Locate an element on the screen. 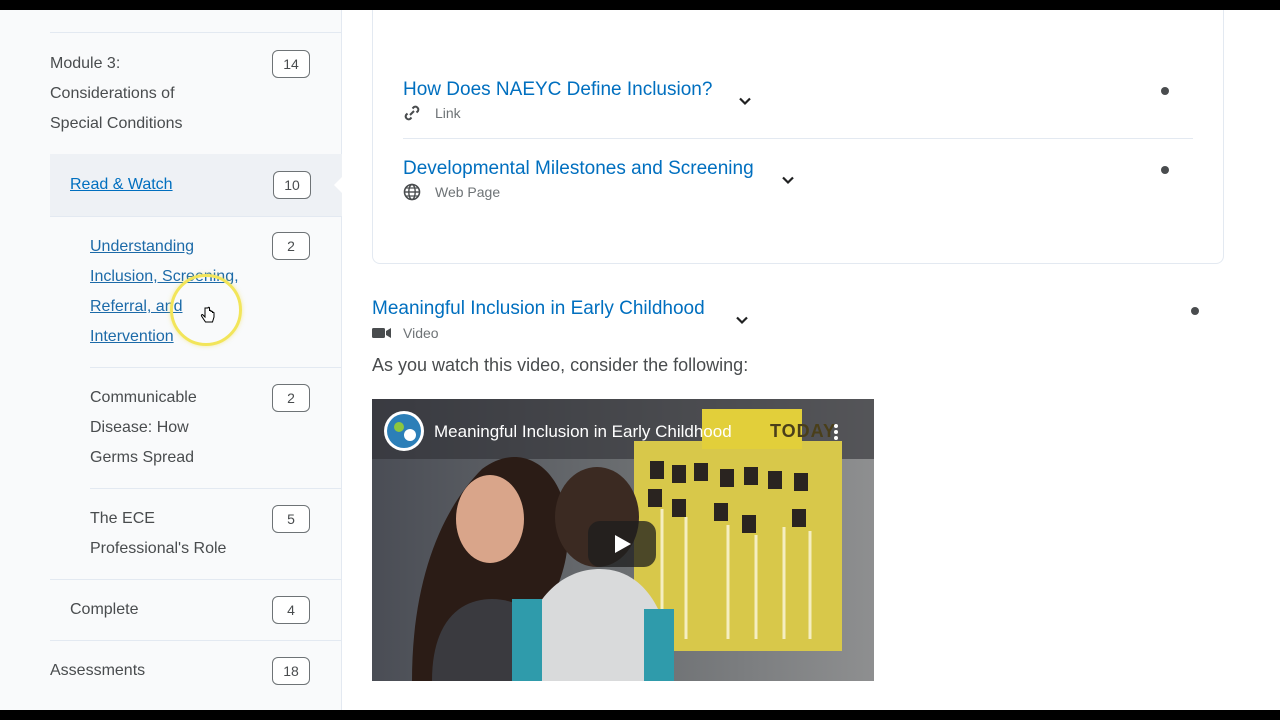  topic-title-line-1: Communicable is located at coordinates (143, 397).